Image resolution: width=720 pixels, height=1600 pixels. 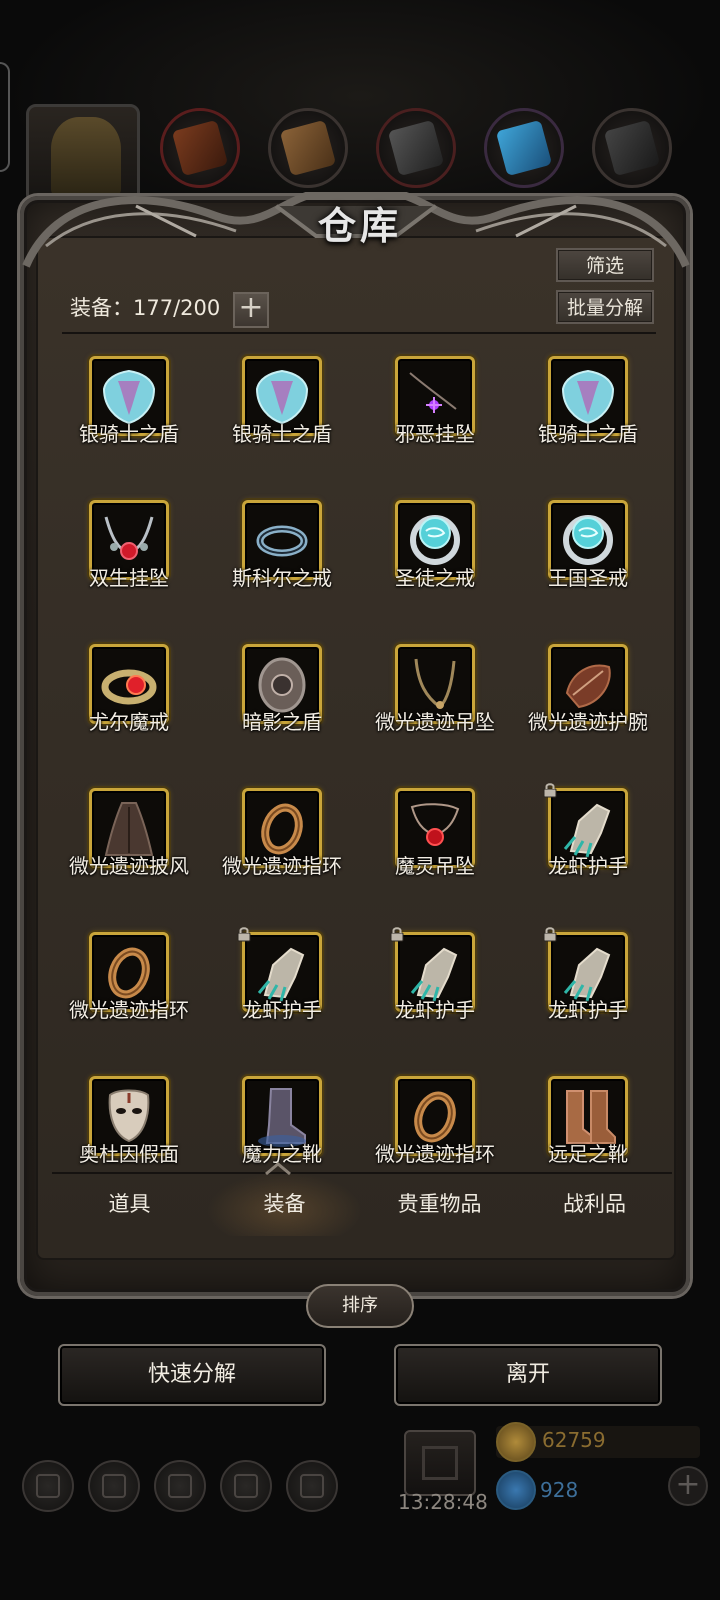 I want to click on item-name: 微光遗迹披风, so click(x=129, y=866).